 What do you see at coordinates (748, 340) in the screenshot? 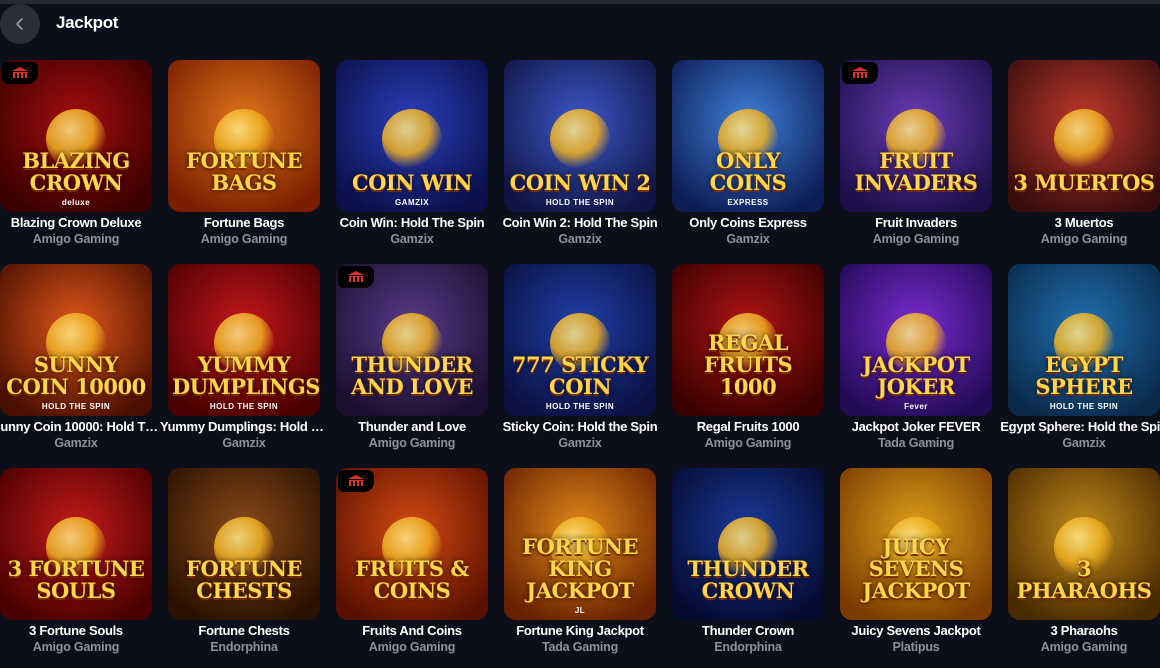
I see `game-thumbnail: REGAL FRUITS 1000` at bounding box center [748, 340].